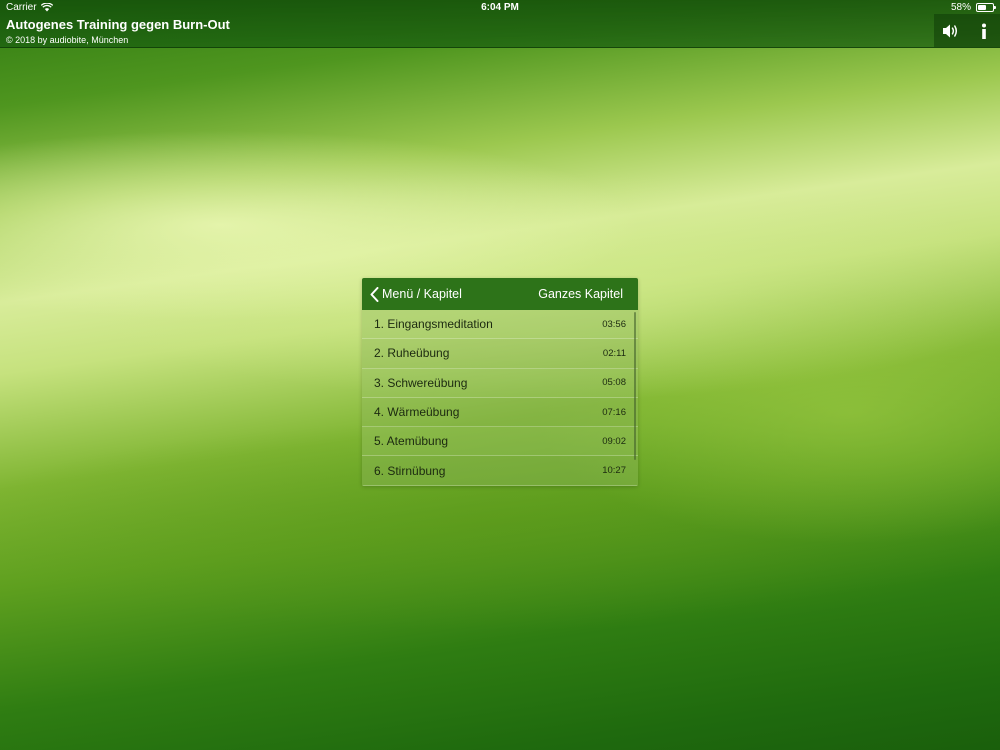 This screenshot has height=750, width=1000. What do you see at coordinates (614, 412) in the screenshot?
I see `item-duration: 07:16` at bounding box center [614, 412].